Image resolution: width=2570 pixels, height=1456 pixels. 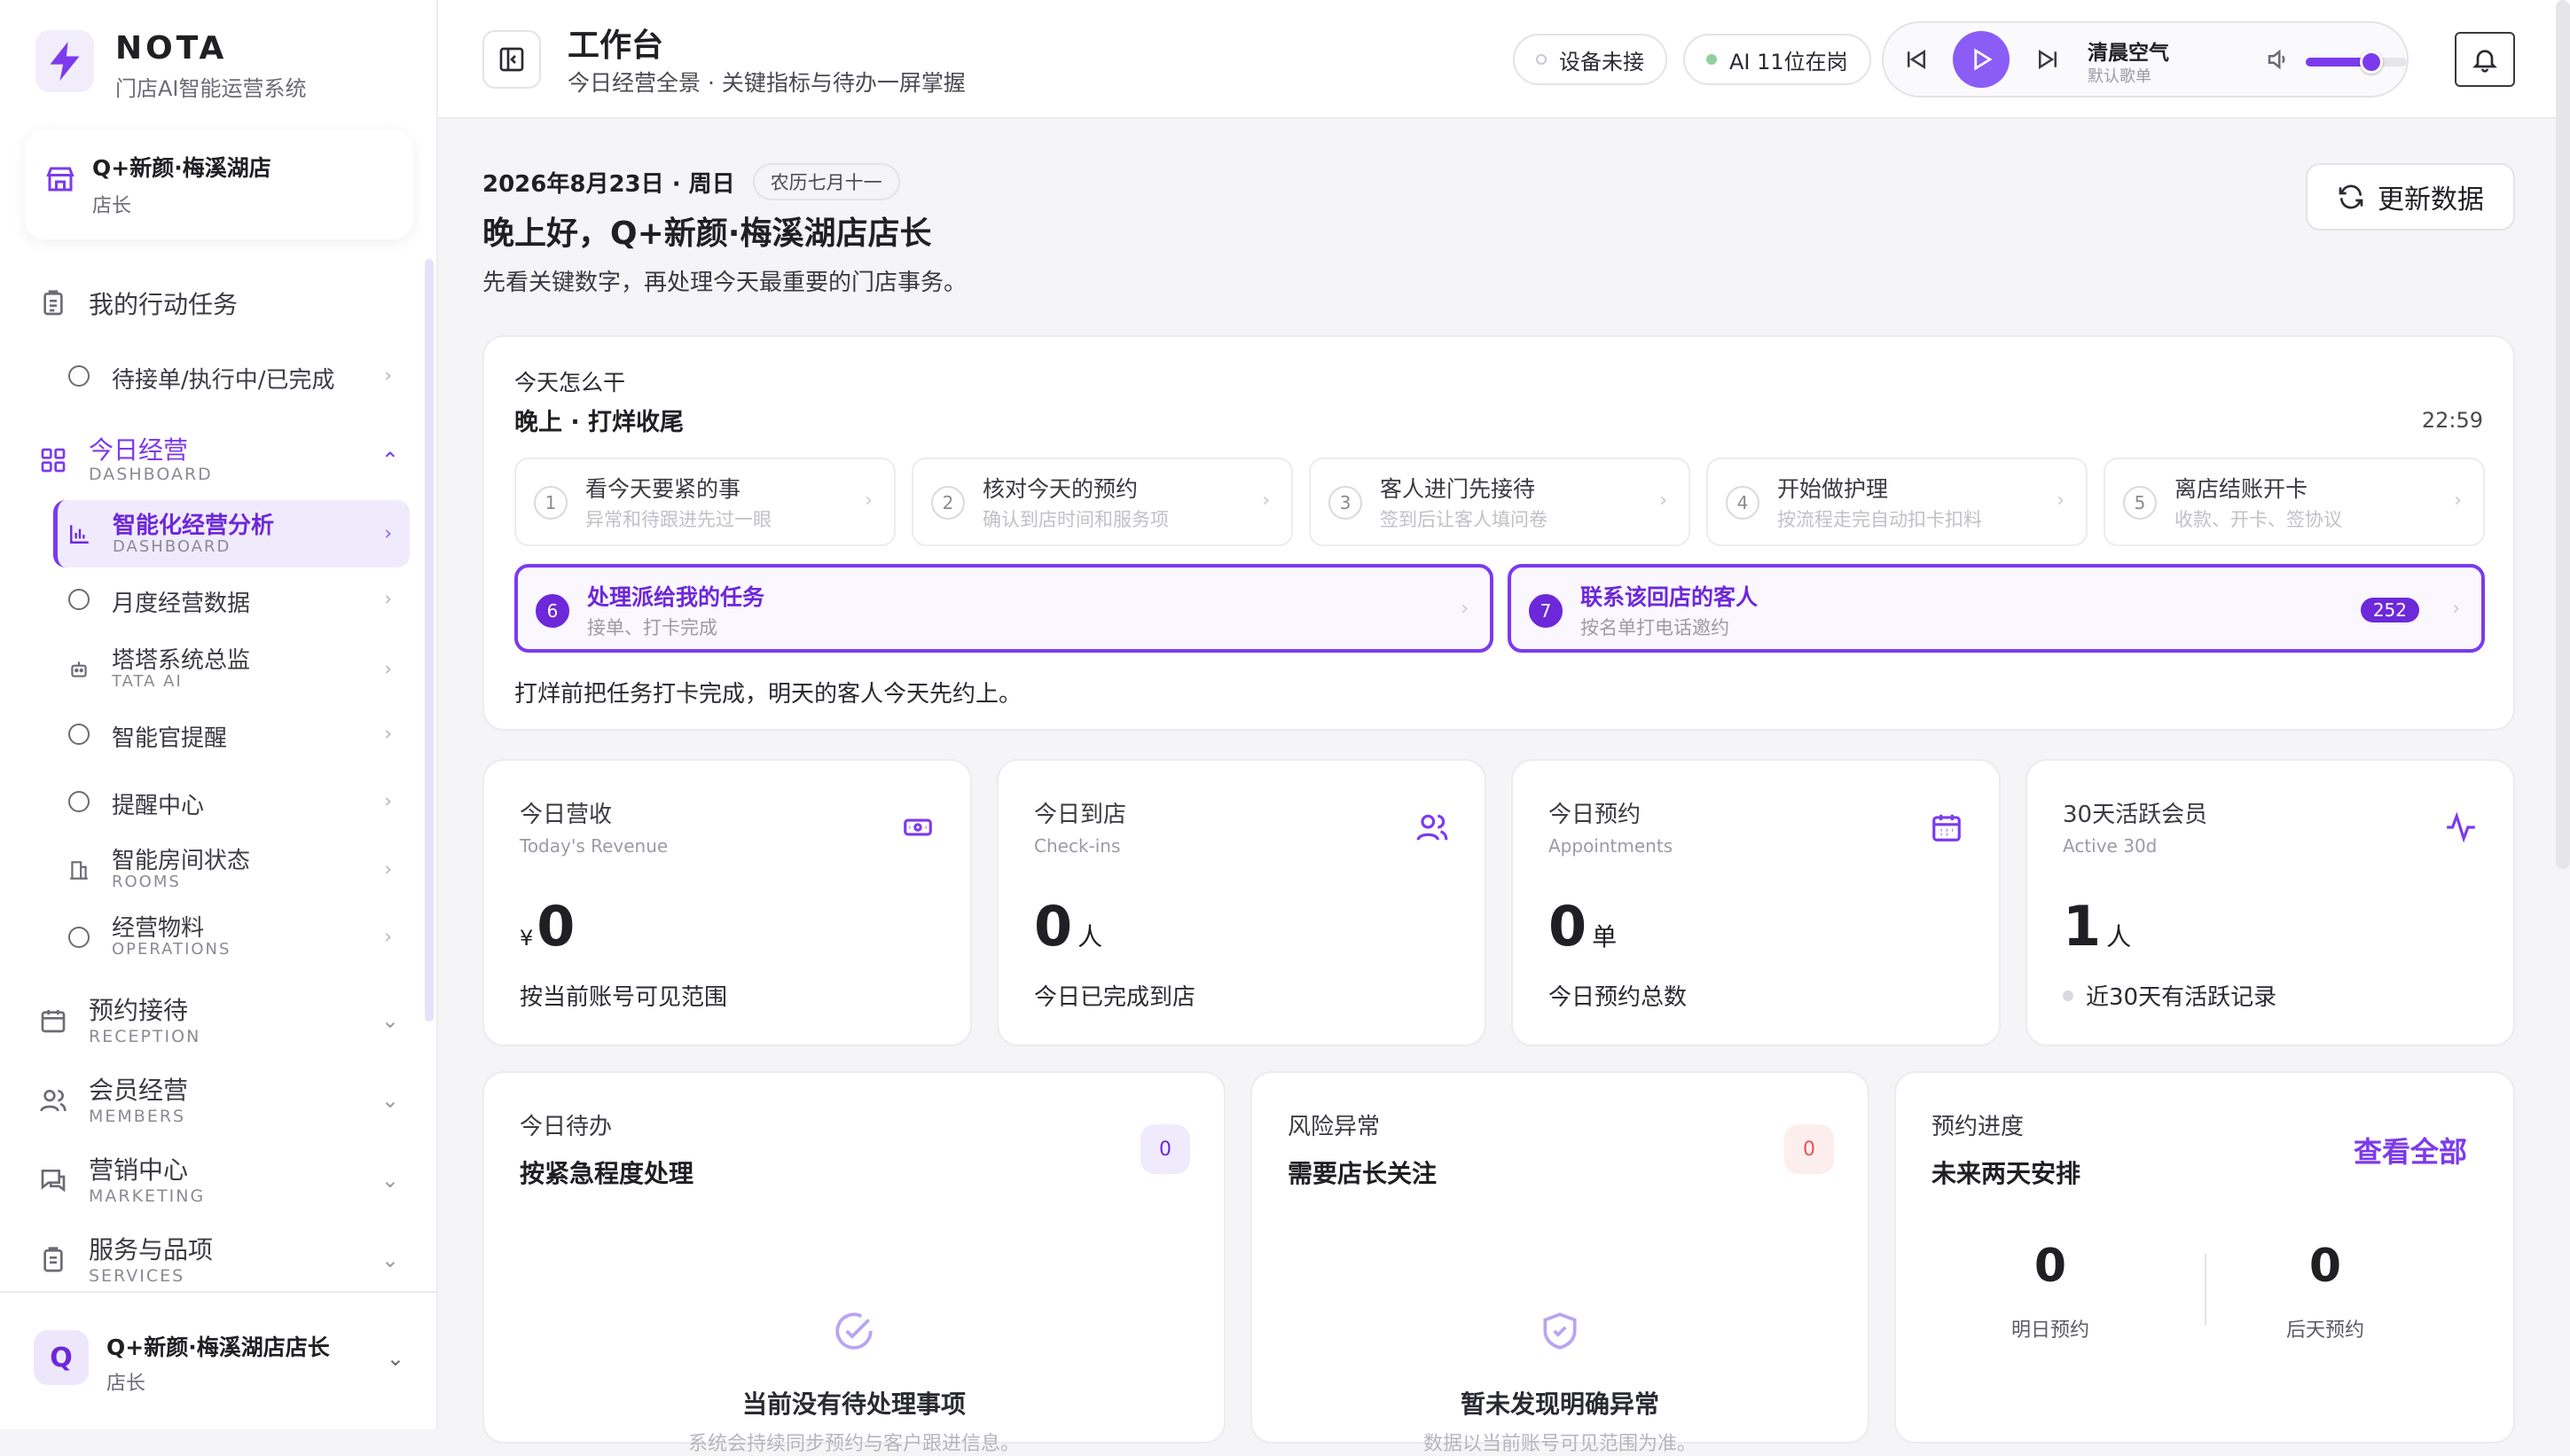 What do you see at coordinates (594, 846) in the screenshot?
I see `kpi-en: Today's Revenue` at bounding box center [594, 846].